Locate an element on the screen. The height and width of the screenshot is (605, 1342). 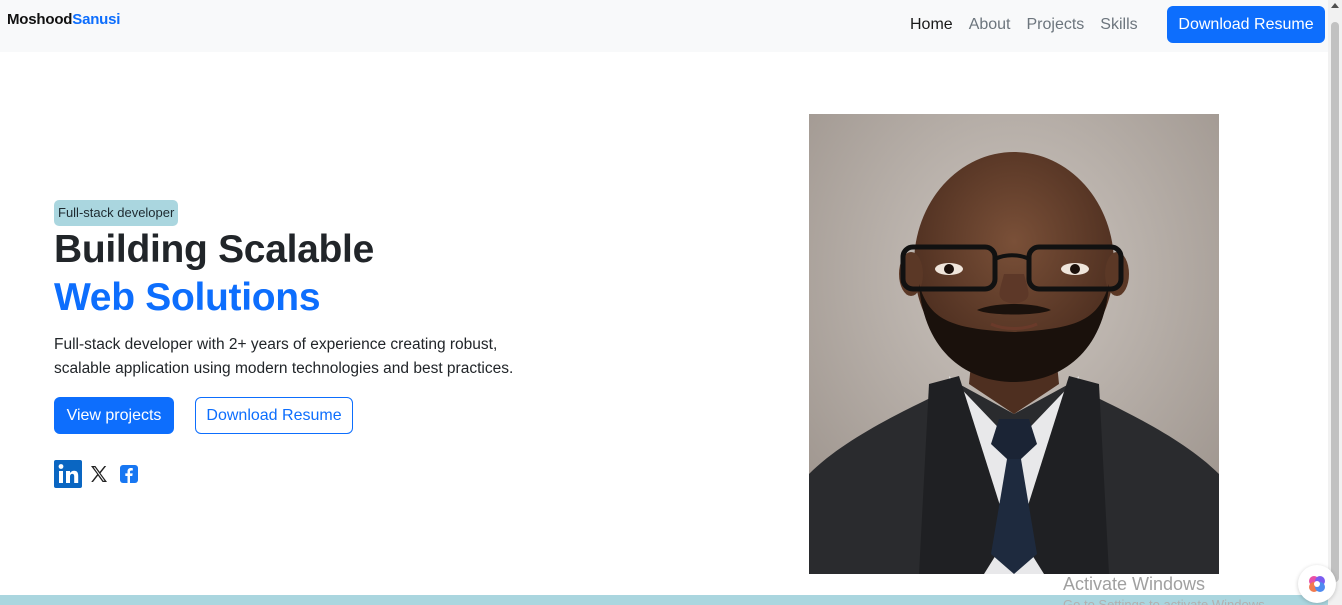
assistant-floating-button is located at coordinates (1317, 584).